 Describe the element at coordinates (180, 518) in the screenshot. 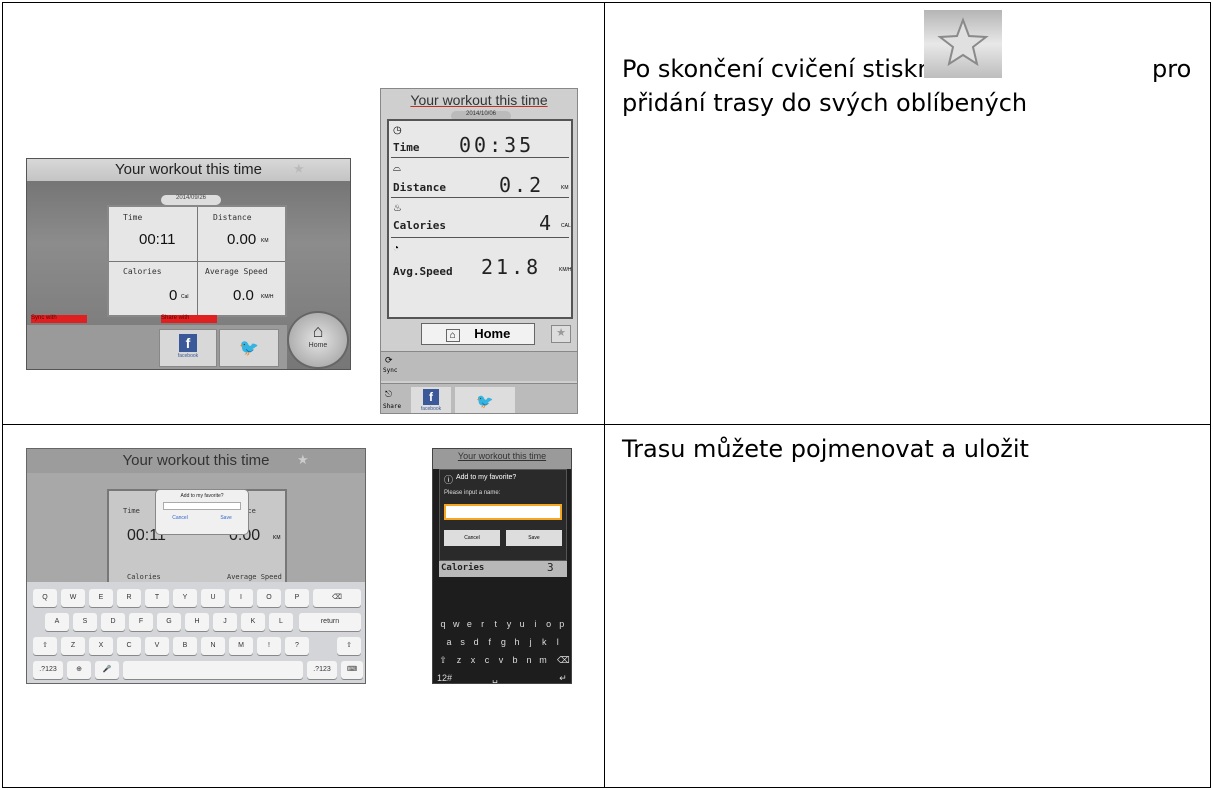

I see `dialog-cancel-button: Cancel` at that location.